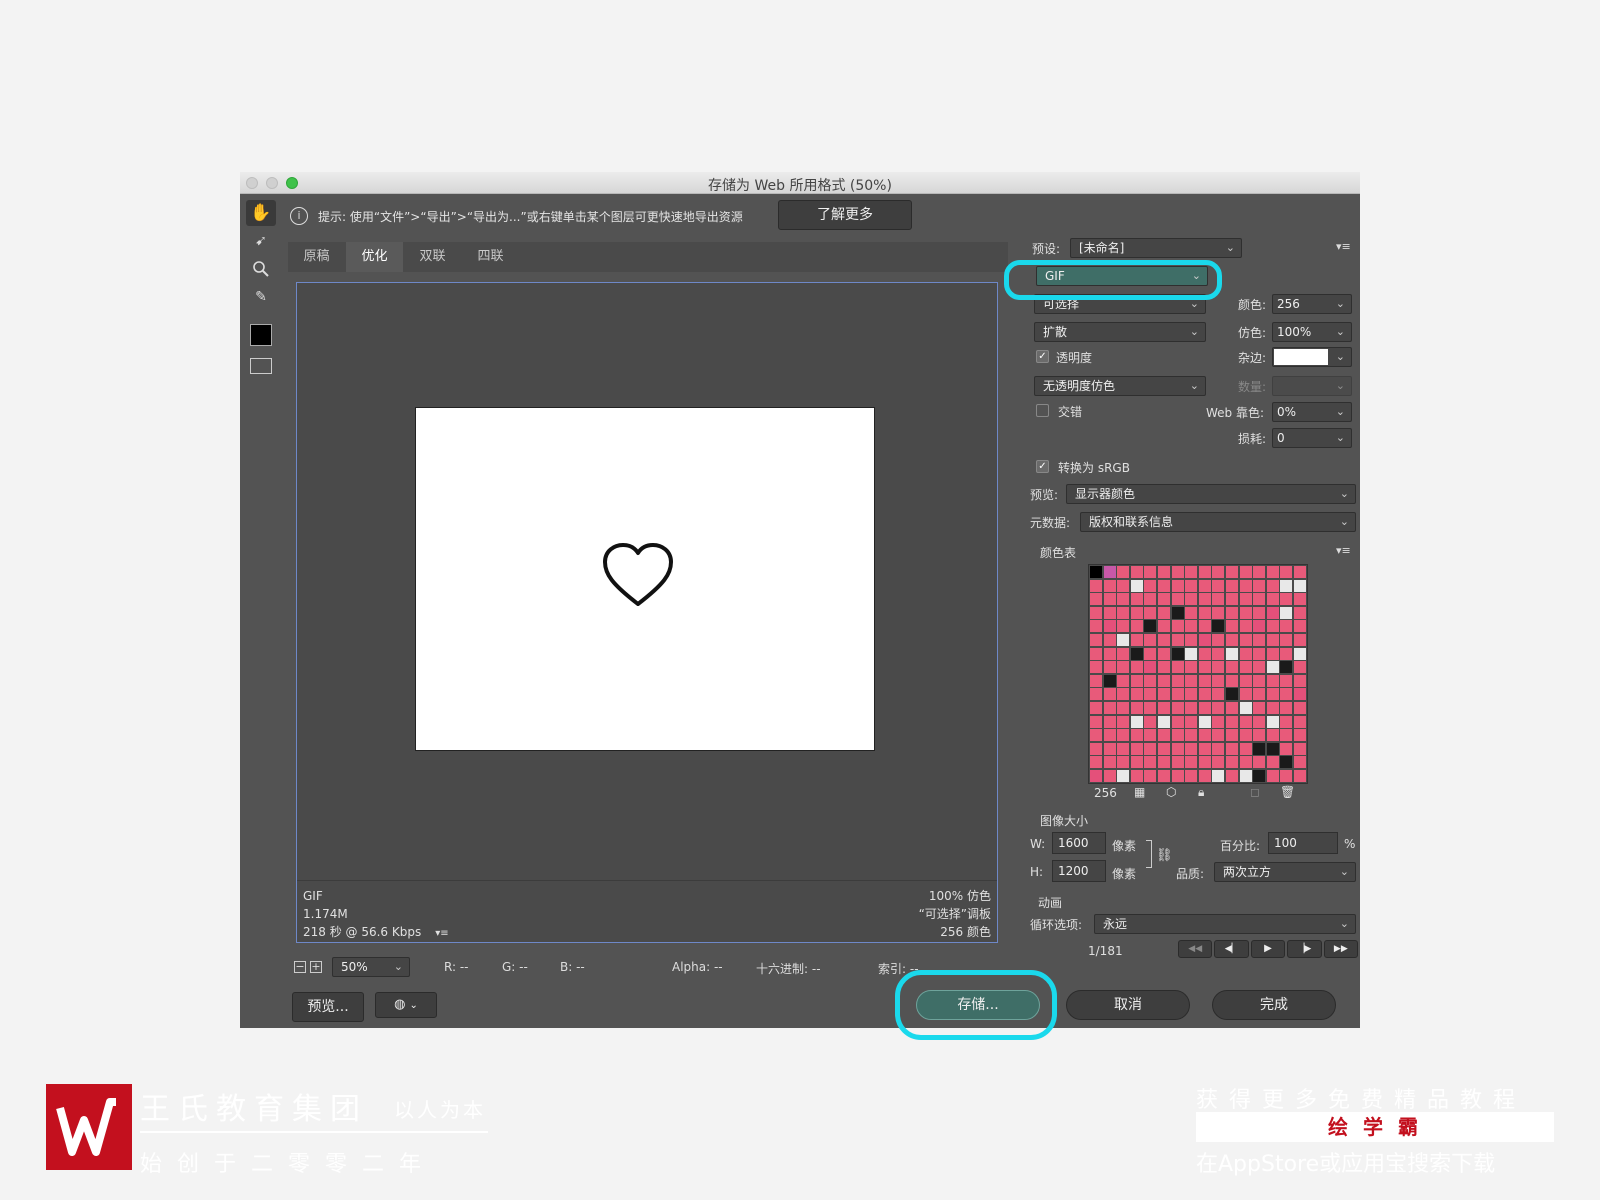  I want to click on quality-select: 两次立方 ⌄, so click(1285, 872).